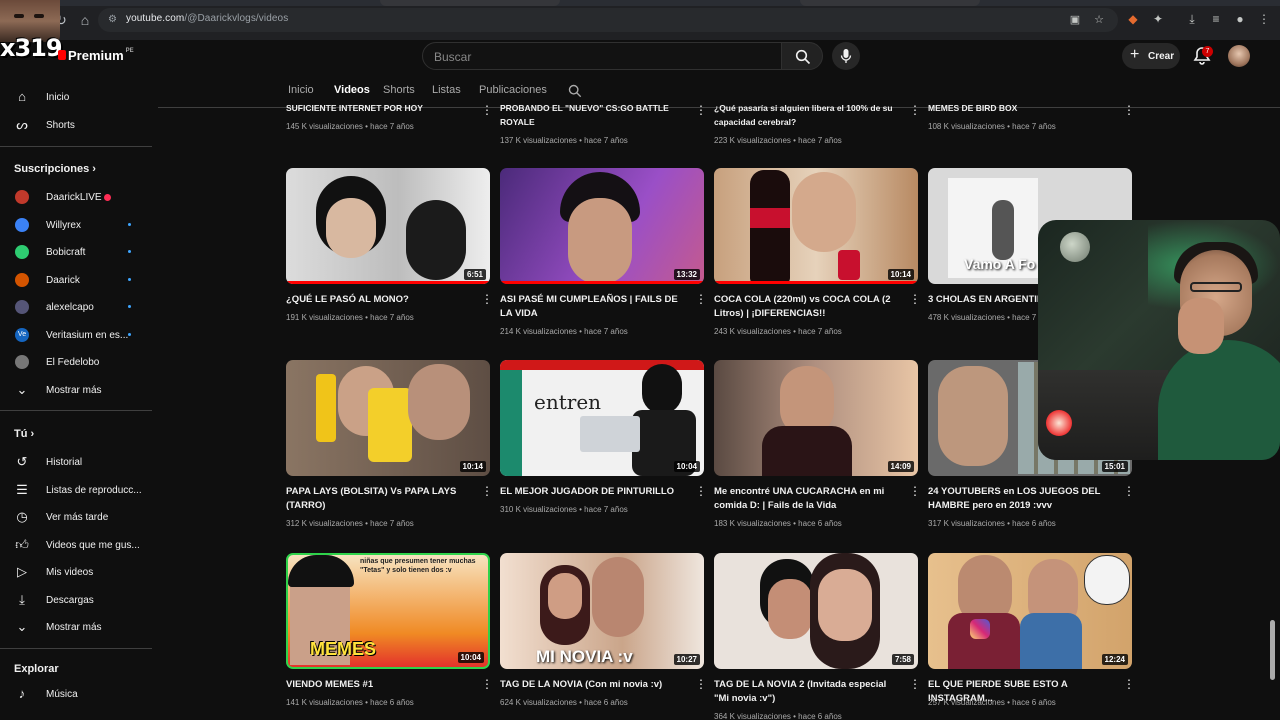 This screenshot has height=720, width=1280. What do you see at coordinates (388, 226) in the screenshot?
I see `video-thumbnail: 6:51` at bounding box center [388, 226].